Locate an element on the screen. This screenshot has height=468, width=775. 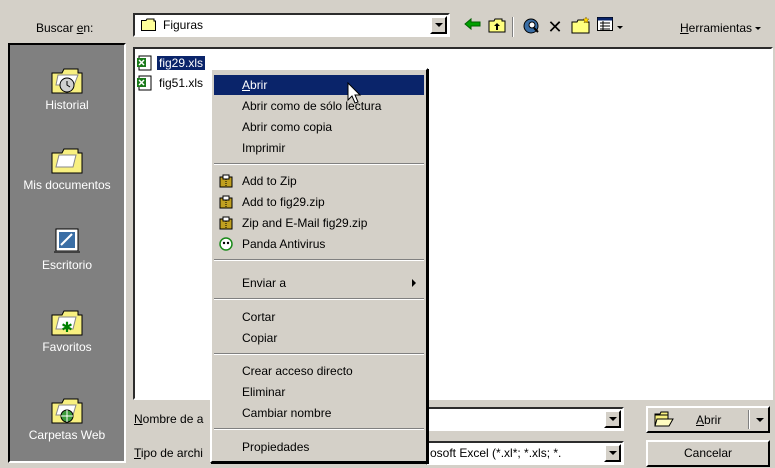
menu-item-label: Propiedades is located at coordinates (276, 447).